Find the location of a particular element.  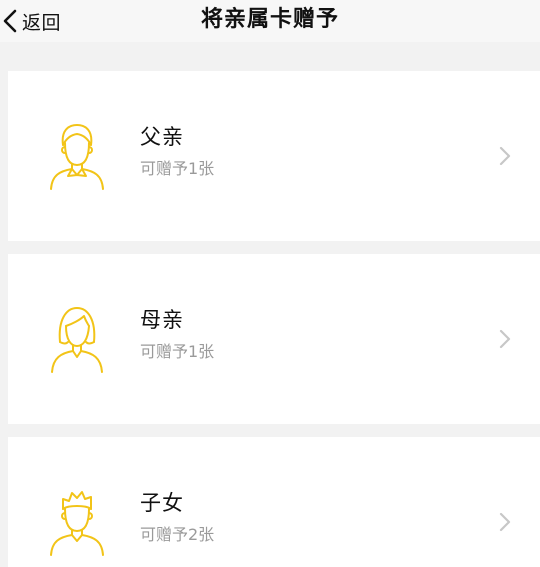

father-avatar-icon is located at coordinates (77, 157).